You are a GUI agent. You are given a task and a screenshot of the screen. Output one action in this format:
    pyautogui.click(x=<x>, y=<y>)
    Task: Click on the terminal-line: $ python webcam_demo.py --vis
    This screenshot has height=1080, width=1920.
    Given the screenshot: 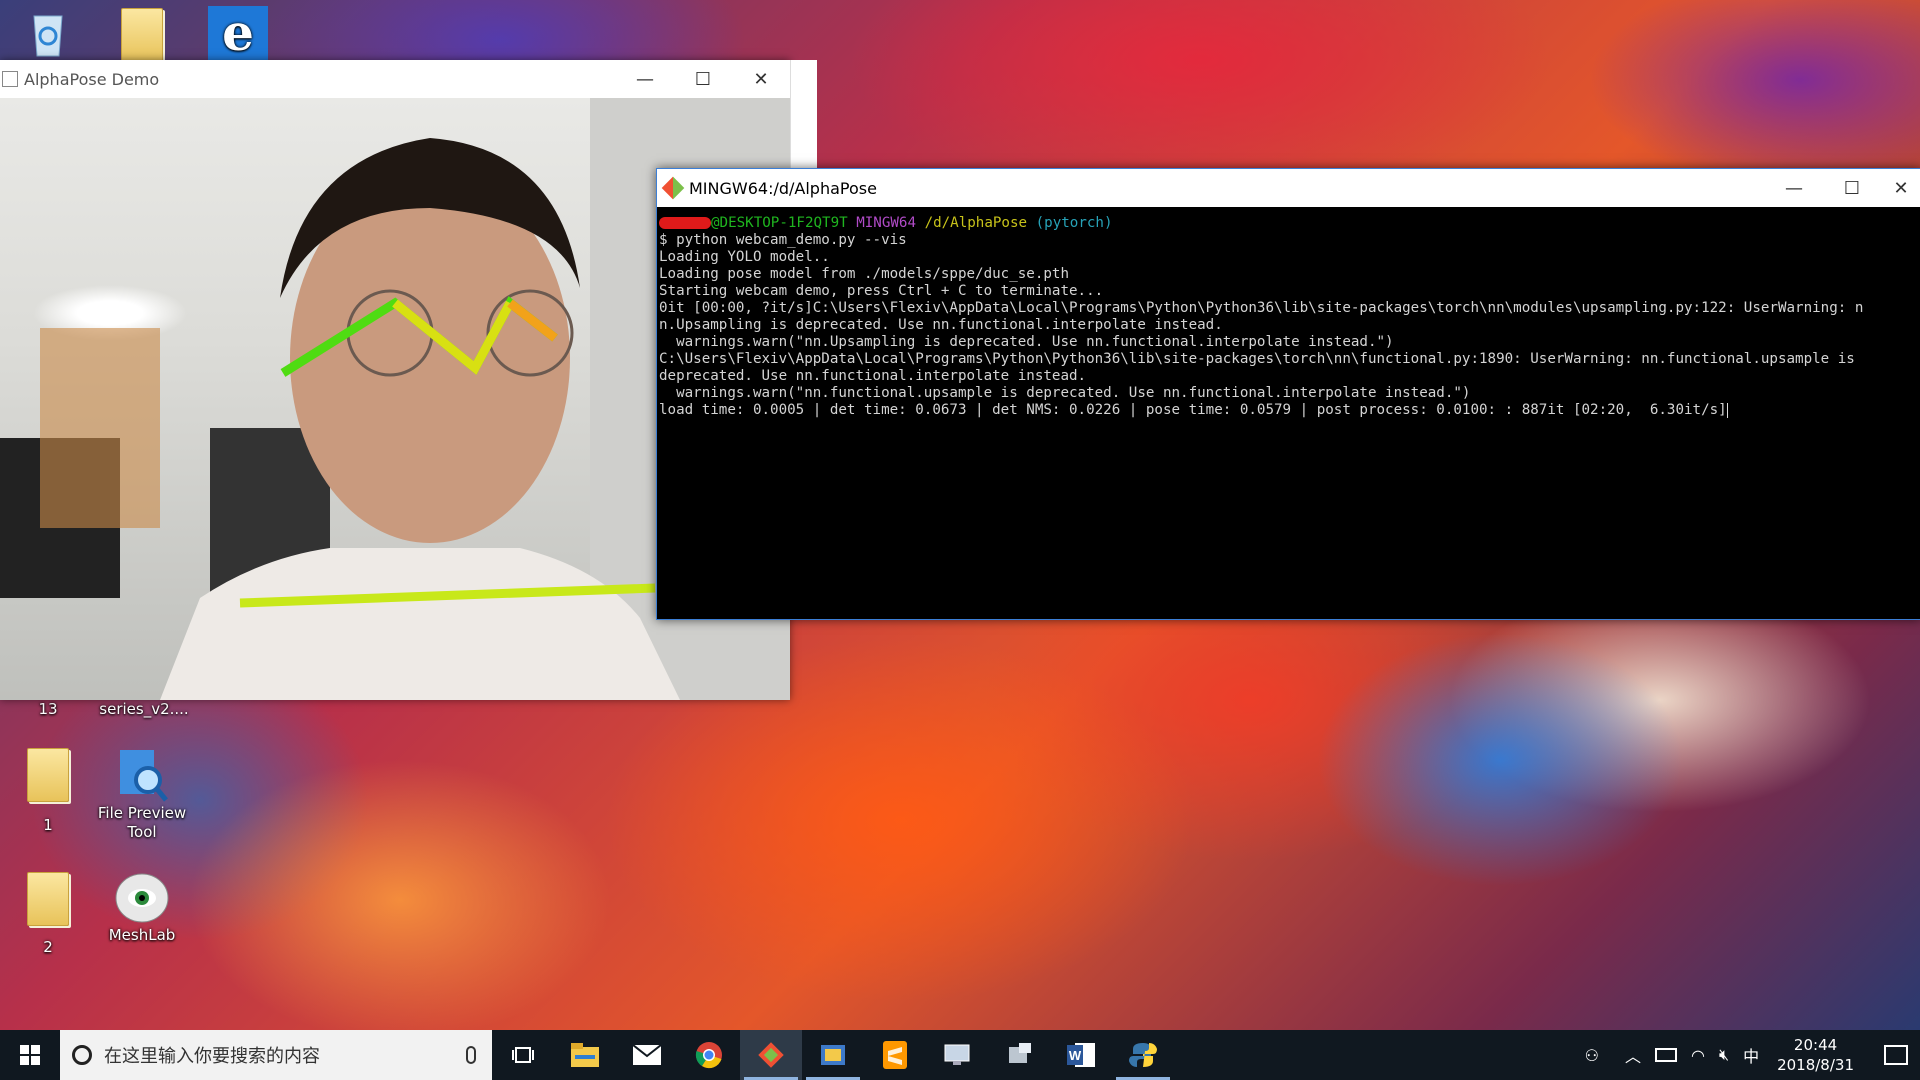 What is the action you would take?
    pyautogui.click(x=783, y=240)
    